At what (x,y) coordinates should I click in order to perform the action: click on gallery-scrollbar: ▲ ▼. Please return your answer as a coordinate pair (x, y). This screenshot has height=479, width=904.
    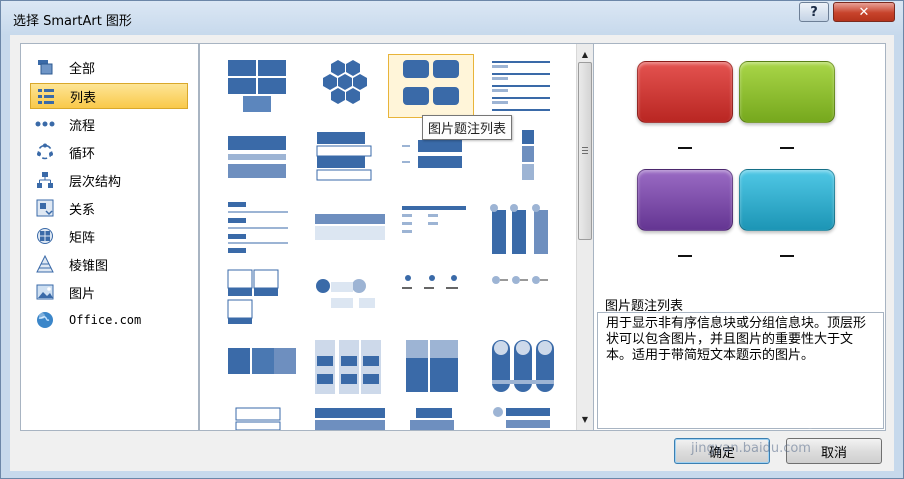
    Looking at the image, I should click on (584, 237).